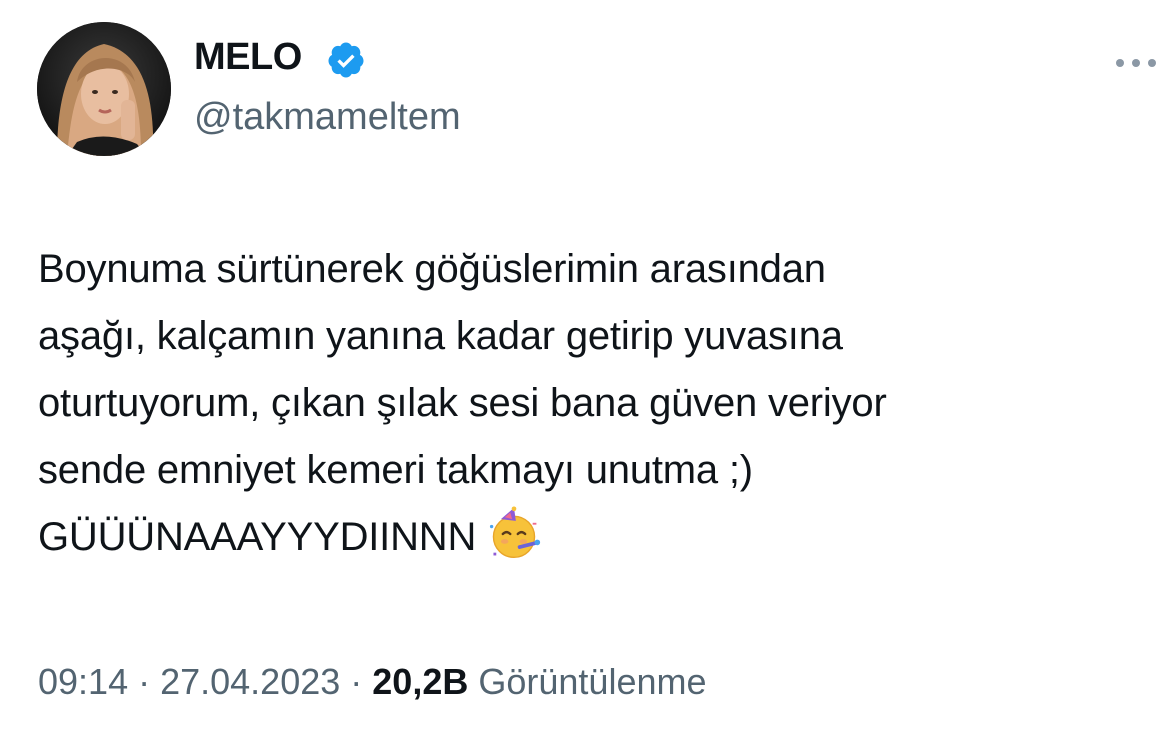  I want to click on avatar, so click(104, 89).